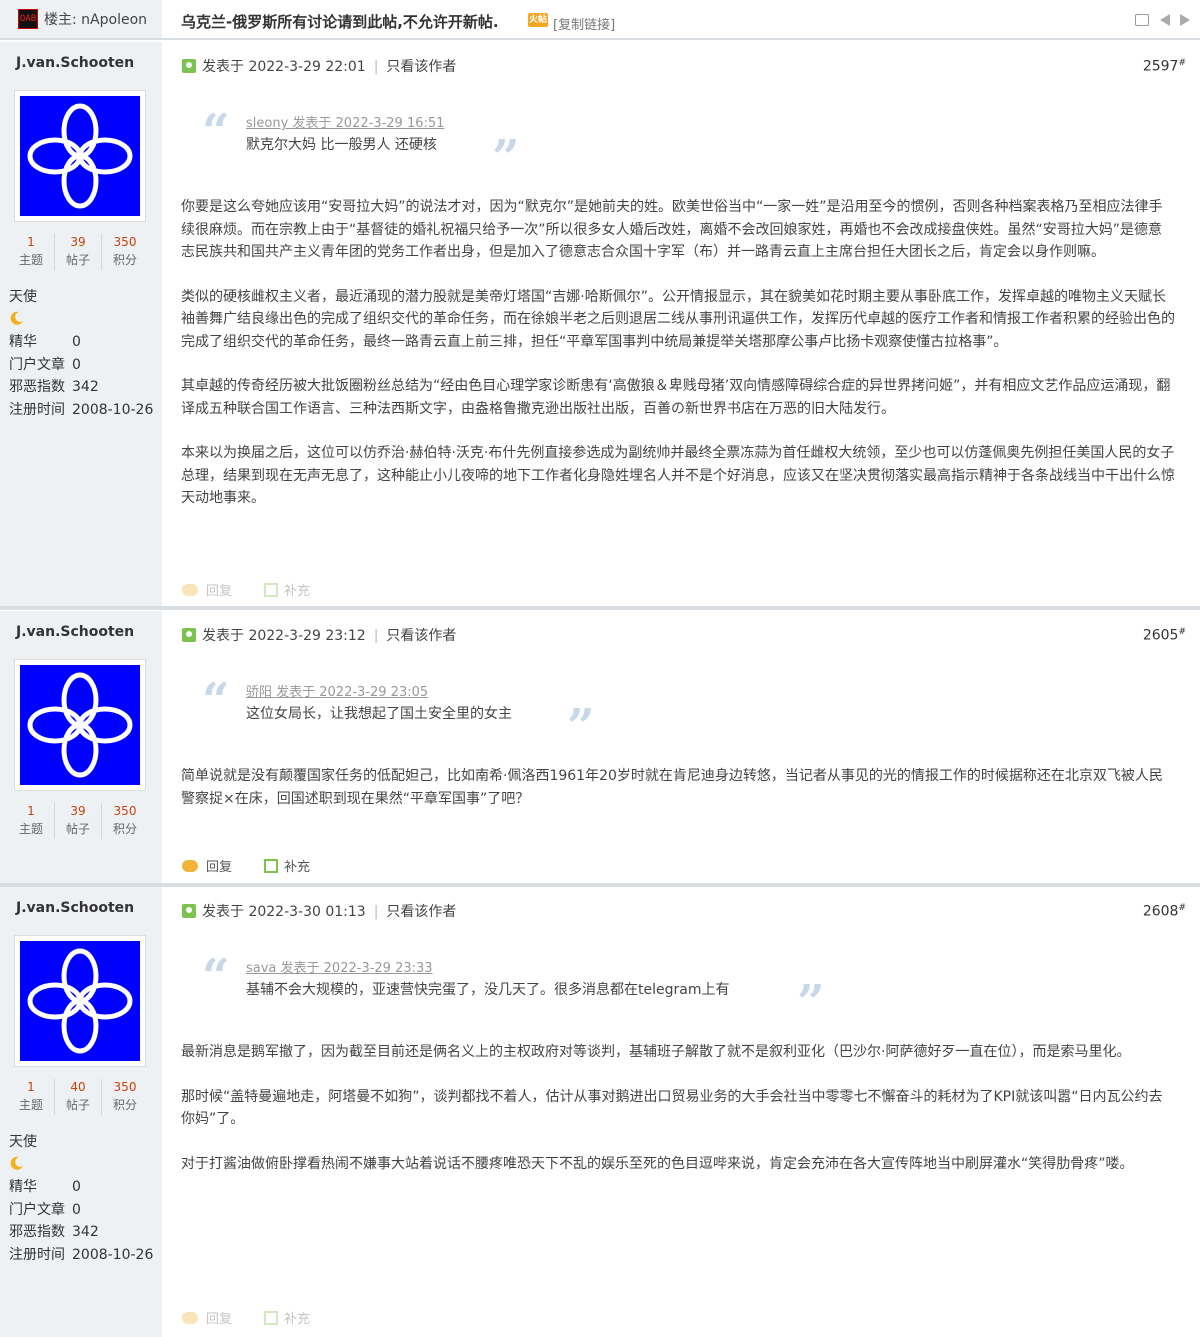 The width and height of the screenshot is (1200, 1337). I want to click on author-stats: 1 主题 40 帖子 350 积分, so click(78, 1097).